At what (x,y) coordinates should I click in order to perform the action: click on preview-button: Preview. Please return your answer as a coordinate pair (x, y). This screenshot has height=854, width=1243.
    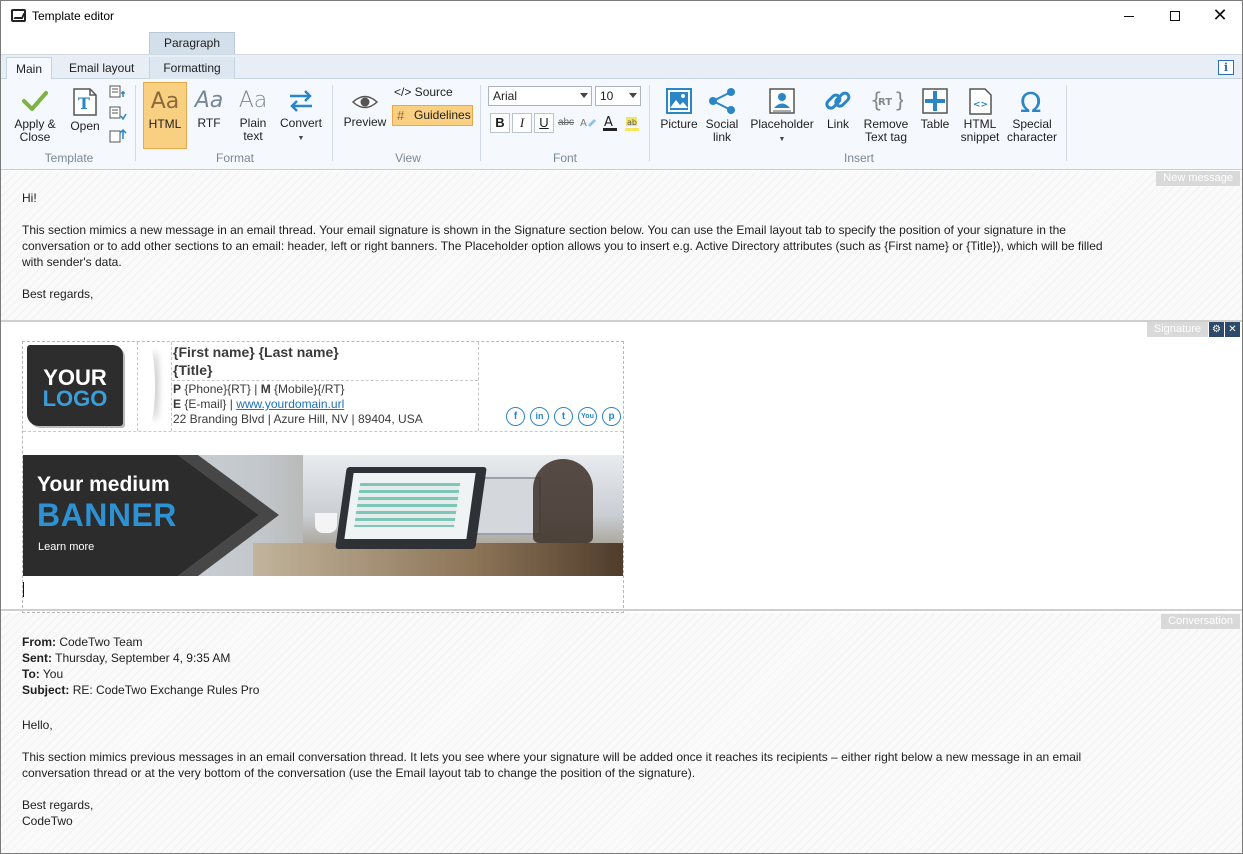
    Looking at the image, I should click on (365, 110).